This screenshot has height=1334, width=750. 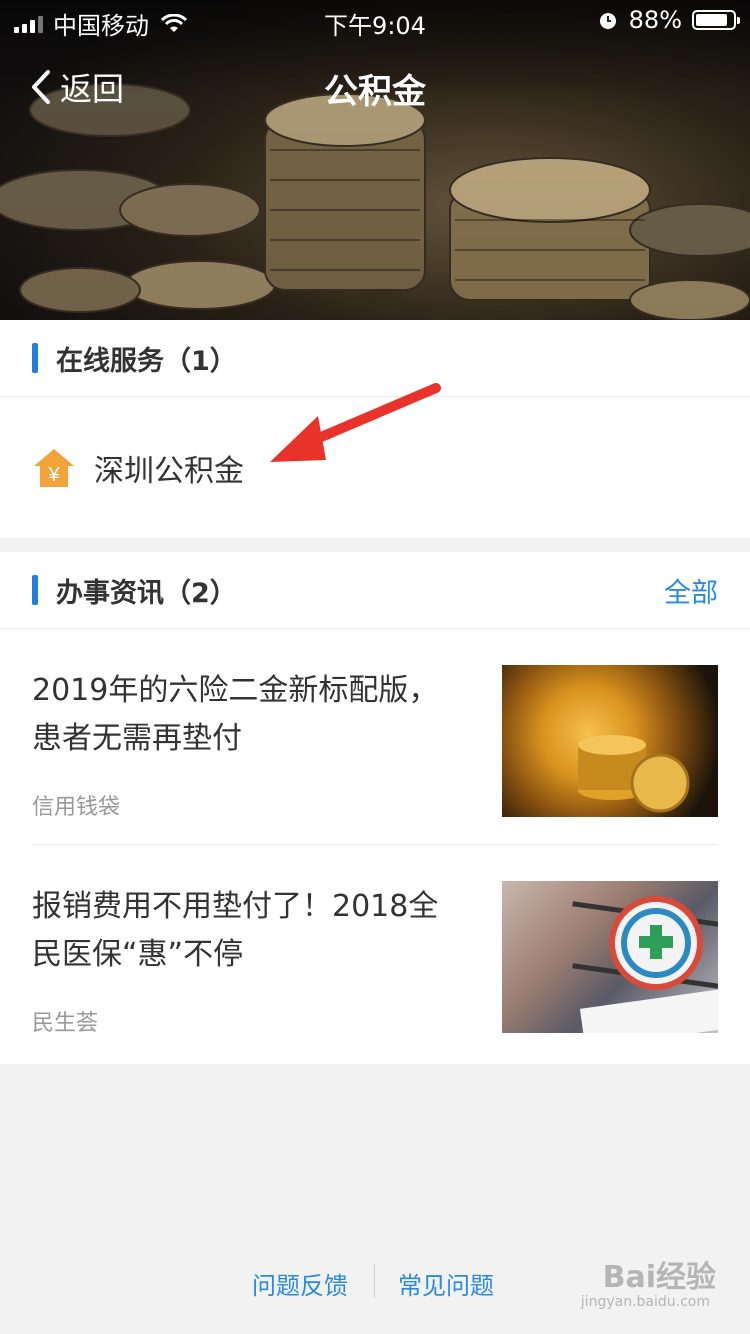 What do you see at coordinates (355, 422) in the screenshot?
I see `annotation-arrow` at bounding box center [355, 422].